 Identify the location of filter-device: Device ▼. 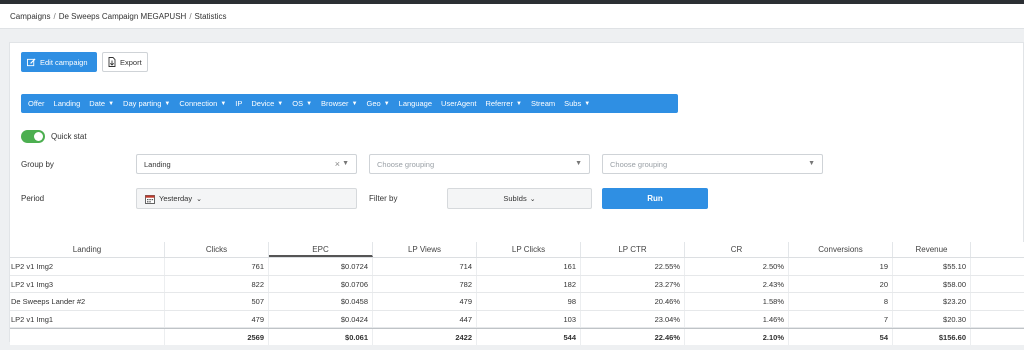
(267, 103).